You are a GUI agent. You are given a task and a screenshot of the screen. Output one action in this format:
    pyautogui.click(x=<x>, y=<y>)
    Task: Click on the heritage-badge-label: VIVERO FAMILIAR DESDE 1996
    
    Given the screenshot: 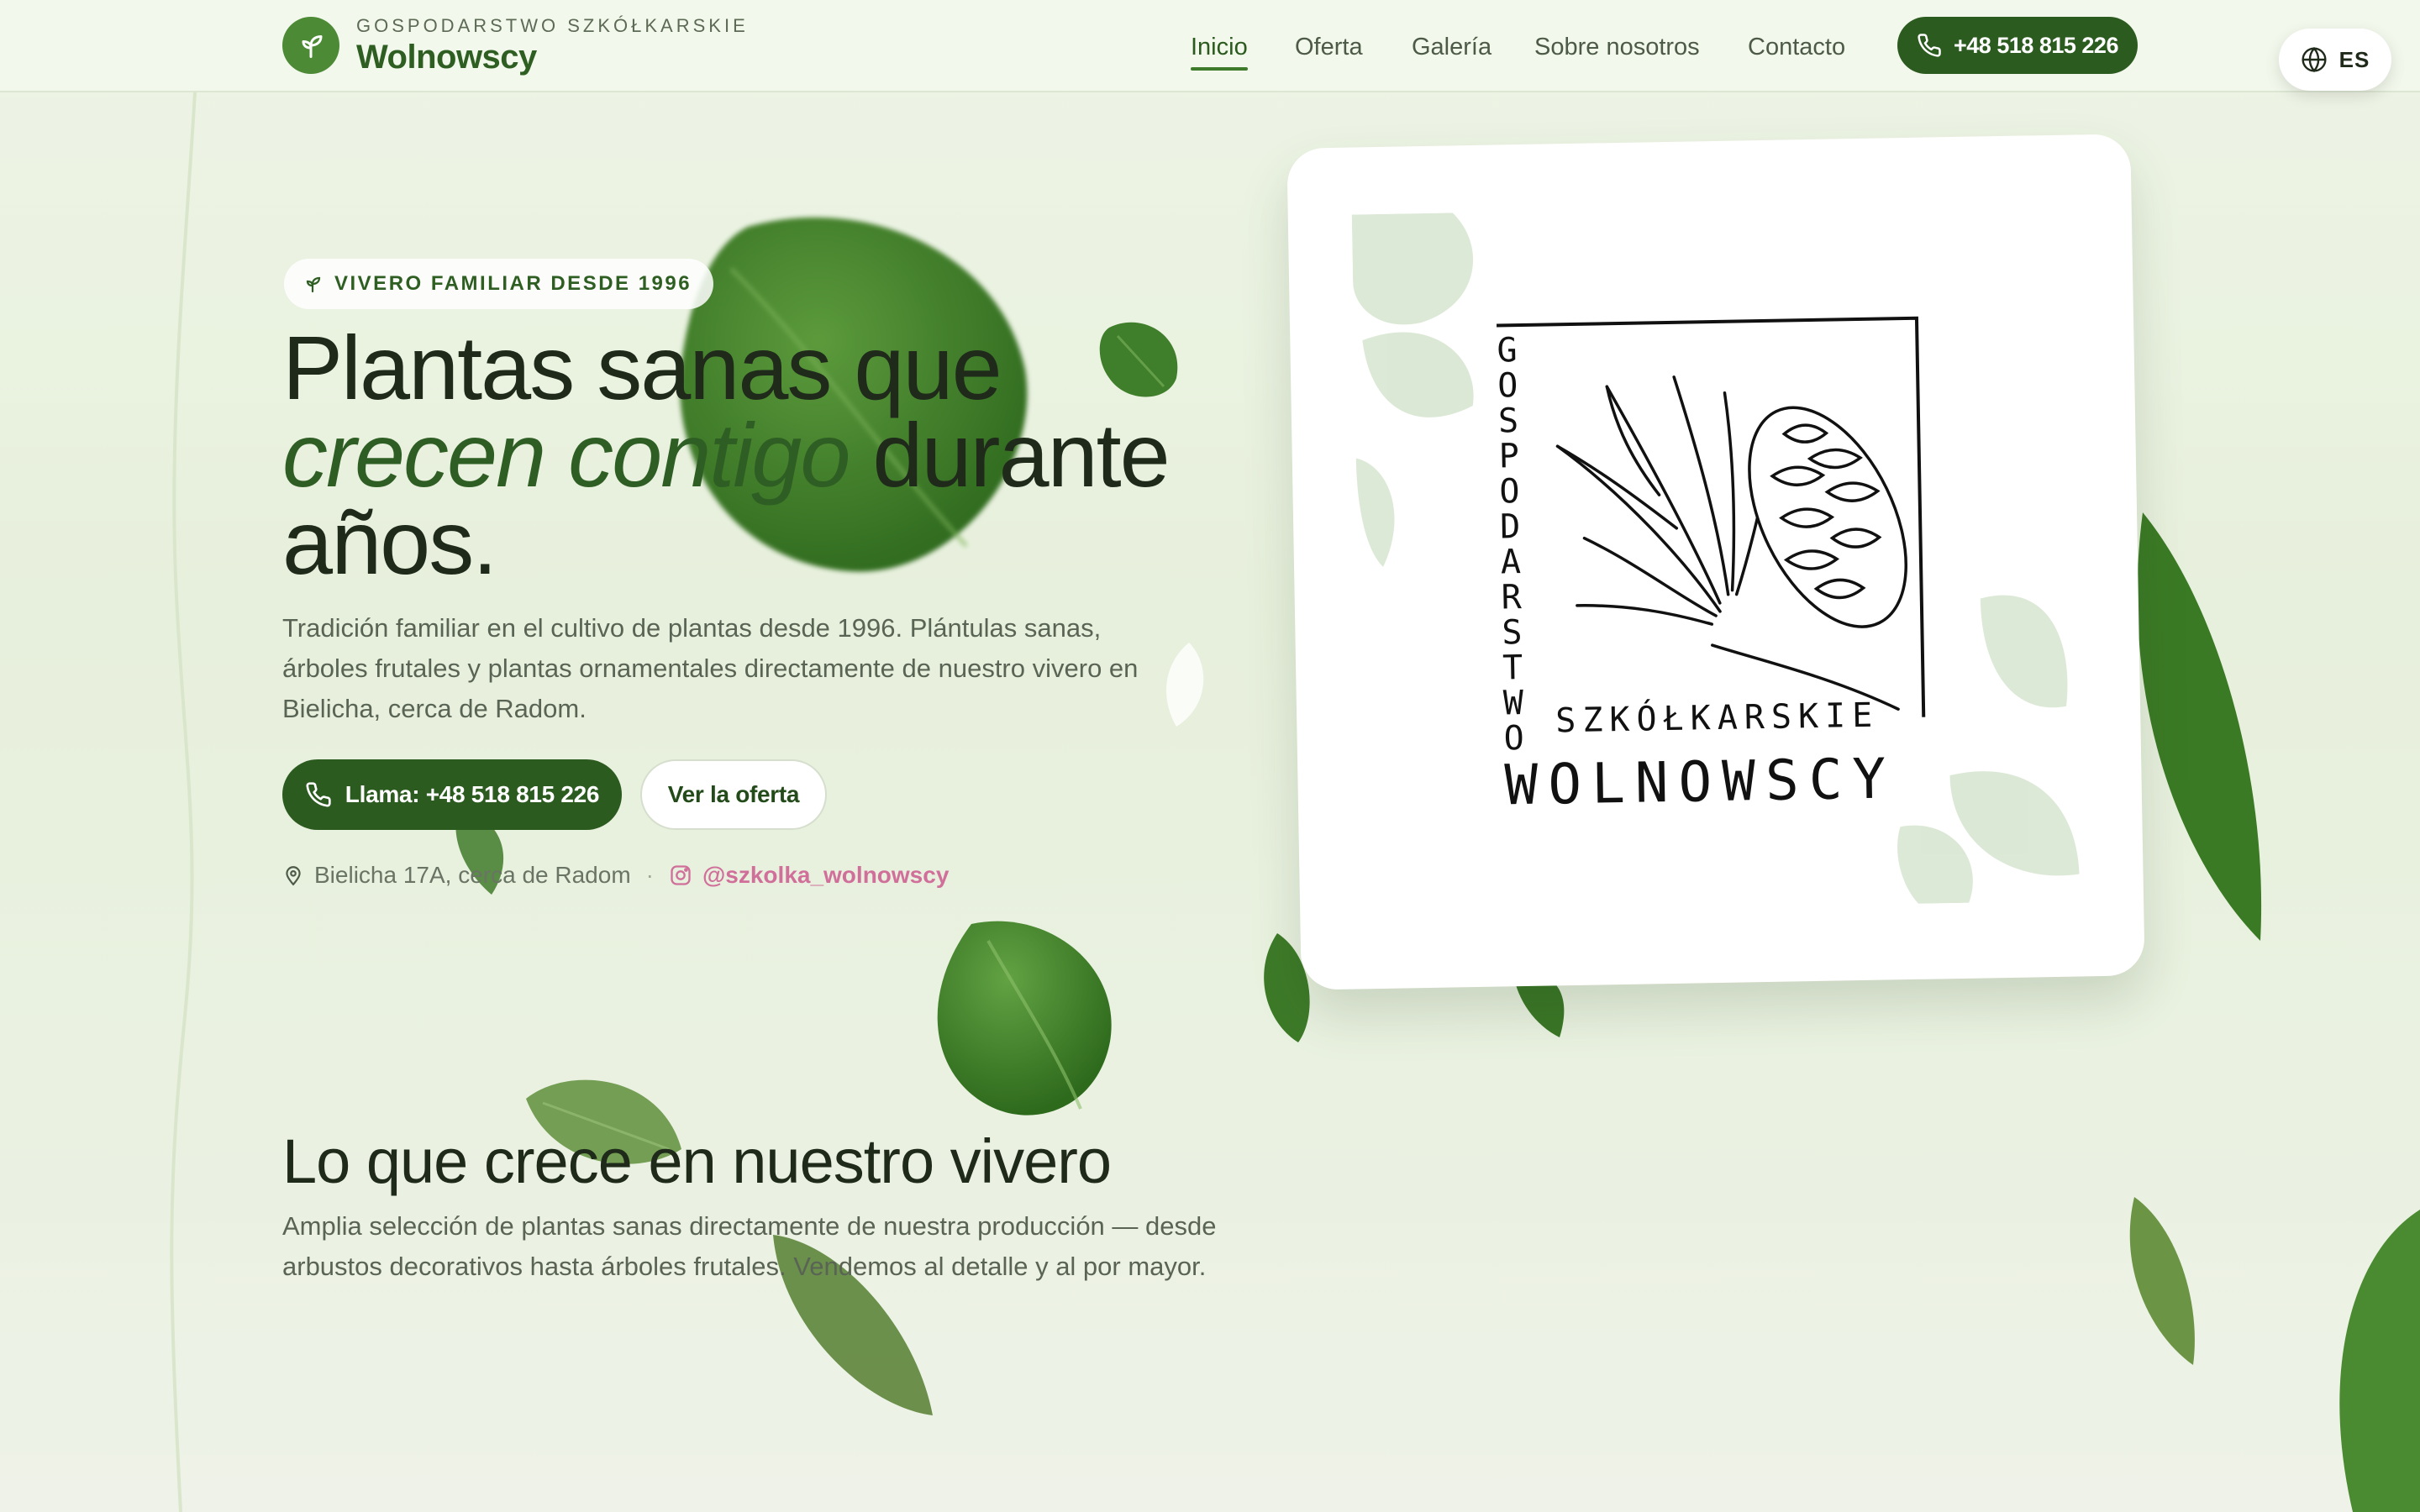 What is the action you would take?
    pyautogui.click(x=513, y=283)
    